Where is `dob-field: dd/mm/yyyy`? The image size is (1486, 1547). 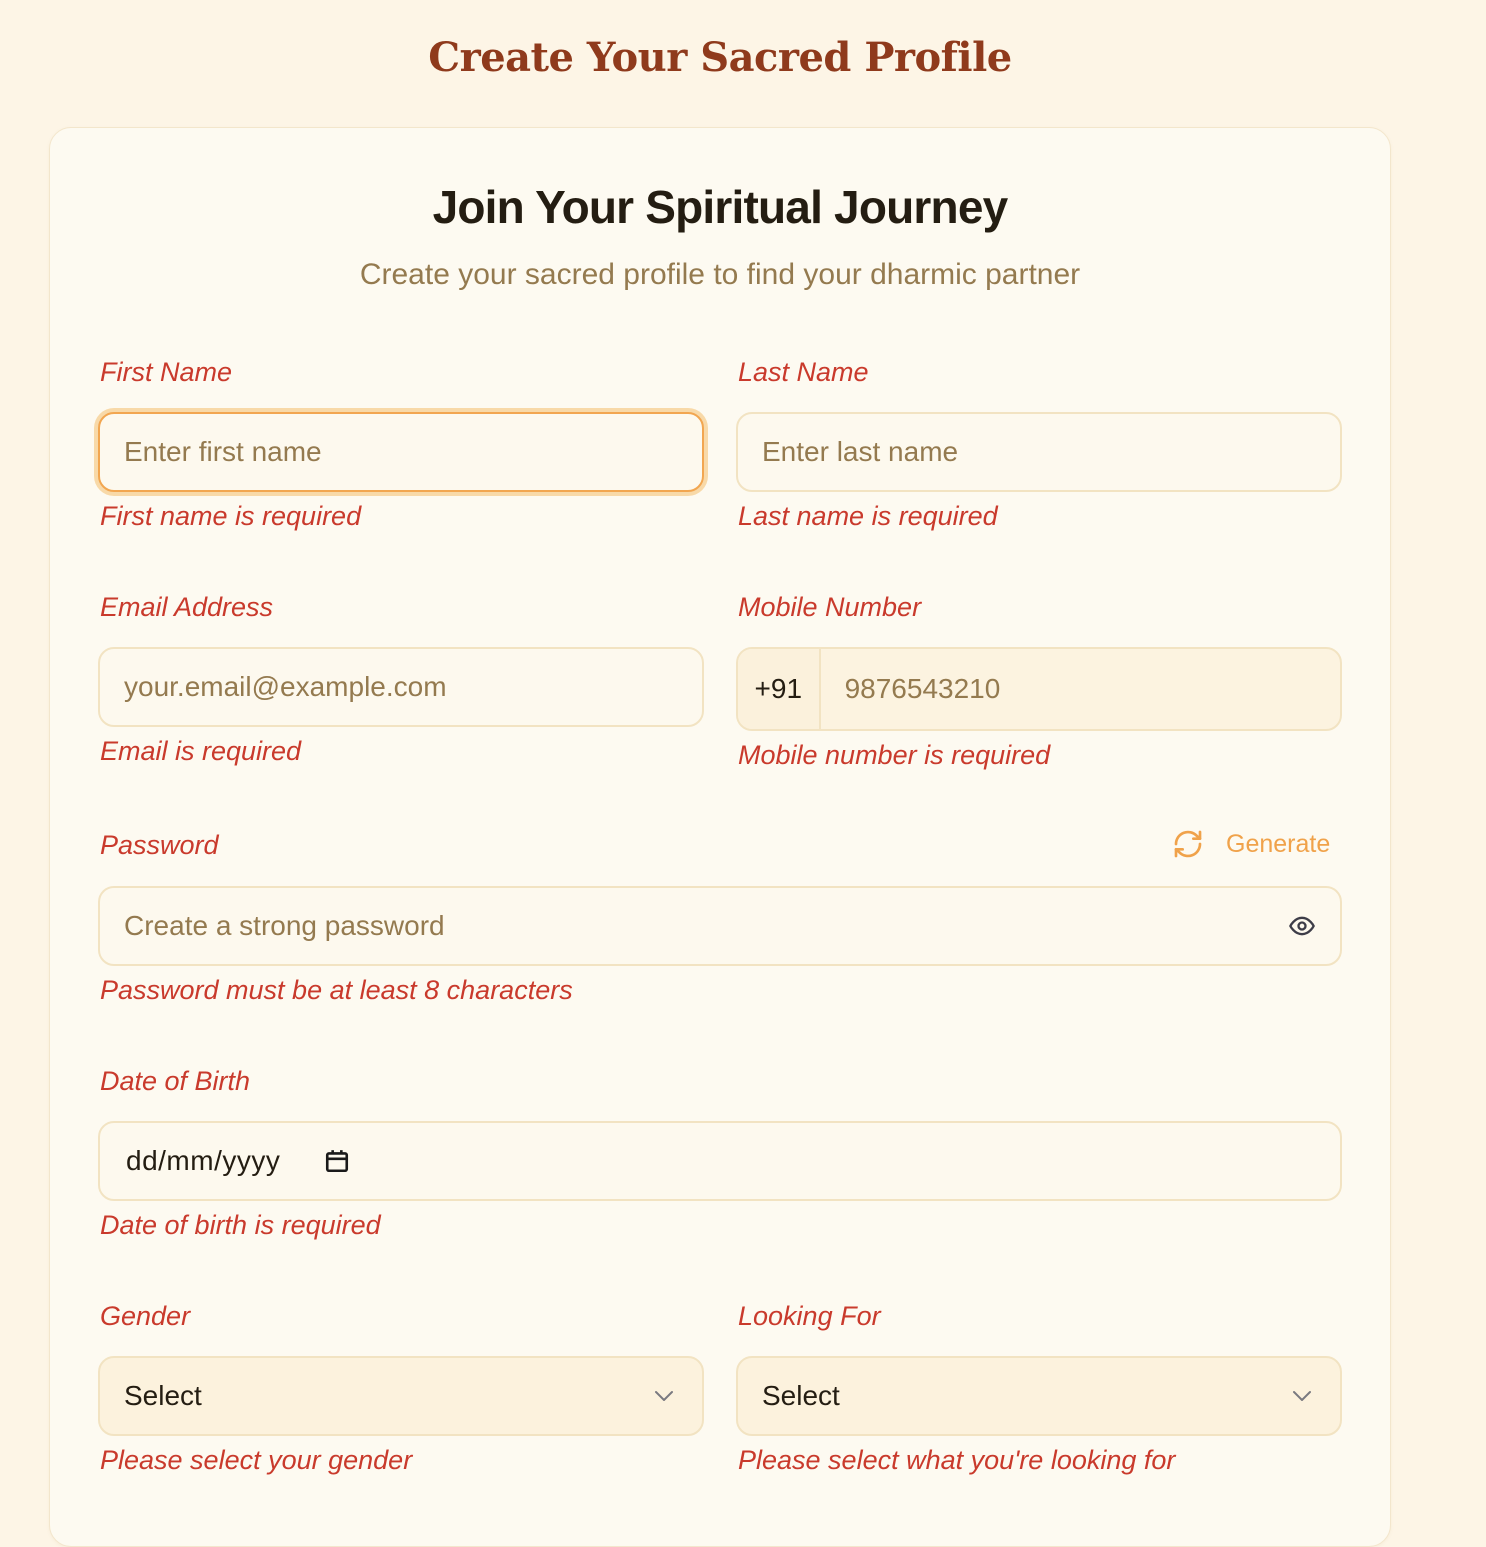 dob-field: dd/mm/yyyy is located at coordinates (720, 1161).